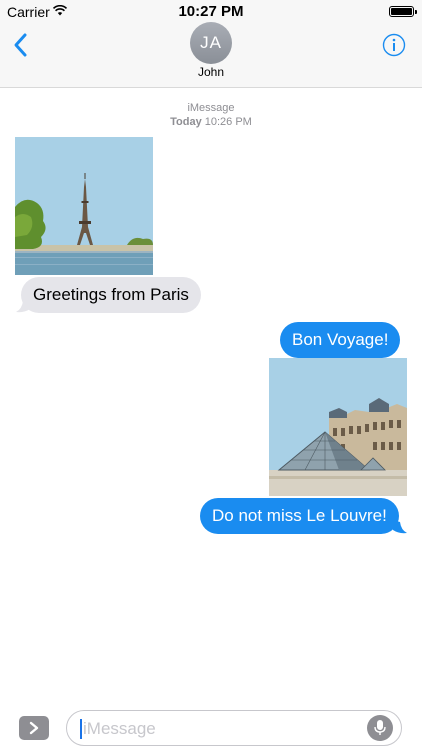  I want to click on back-chevron-icon, so click(21, 45).